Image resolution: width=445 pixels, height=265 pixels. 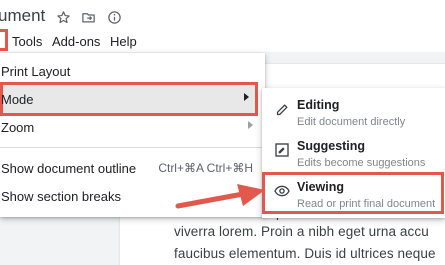 What do you see at coordinates (132, 71) in the screenshot?
I see `menu-item-print-layout: Print Layout` at bounding box center [132, 71].